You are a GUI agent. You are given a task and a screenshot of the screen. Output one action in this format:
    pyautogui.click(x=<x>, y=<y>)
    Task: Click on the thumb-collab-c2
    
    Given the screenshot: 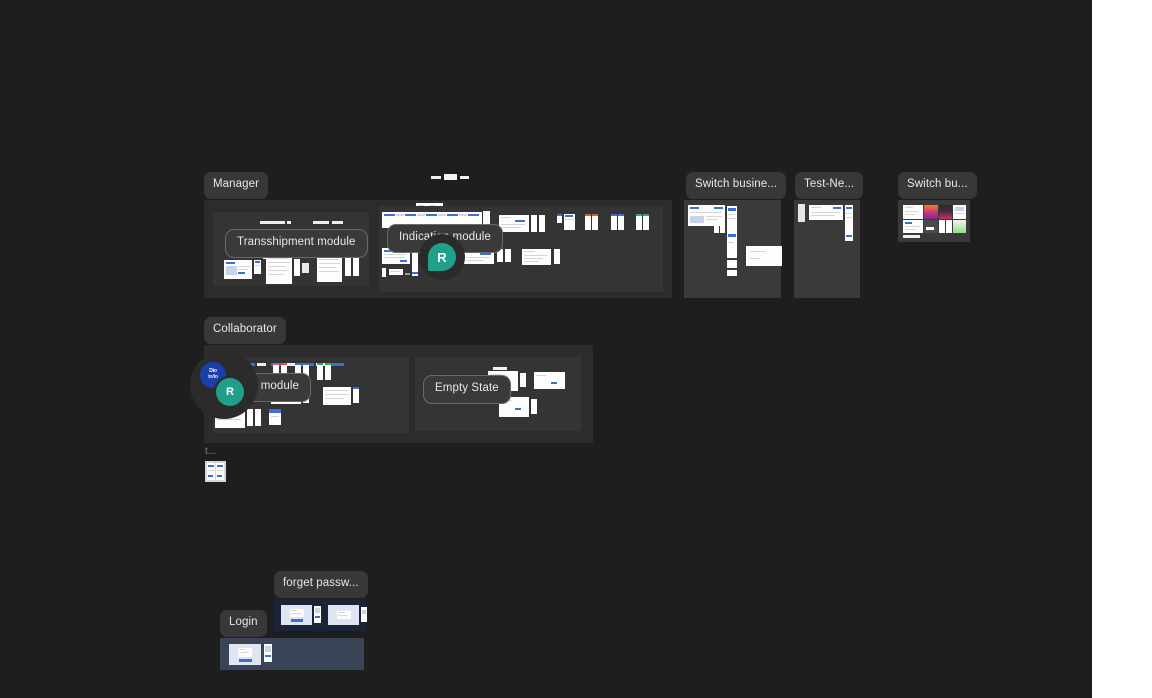 What is the action you would take?
    pyautogui.click(x=250, y=417)
    